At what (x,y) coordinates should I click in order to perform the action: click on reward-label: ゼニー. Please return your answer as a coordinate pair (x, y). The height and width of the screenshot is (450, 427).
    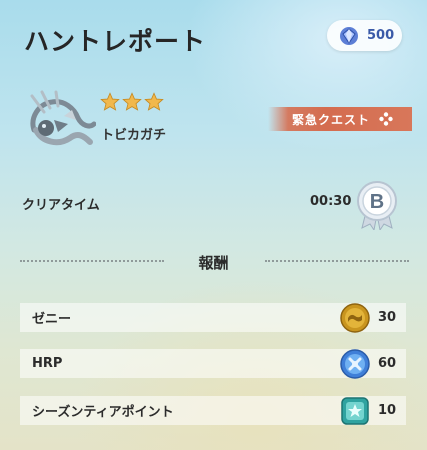
    Looking at the image, I should click on (52, 319).